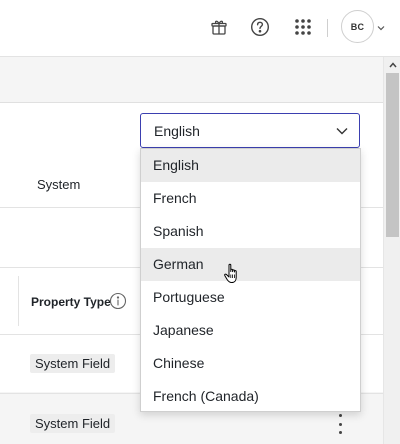 Image resolution: width=400 pixels, height=444 pixels. Describe the element at coordinates (250, 165) in the screenshot. I see `language-option: English` at that location.